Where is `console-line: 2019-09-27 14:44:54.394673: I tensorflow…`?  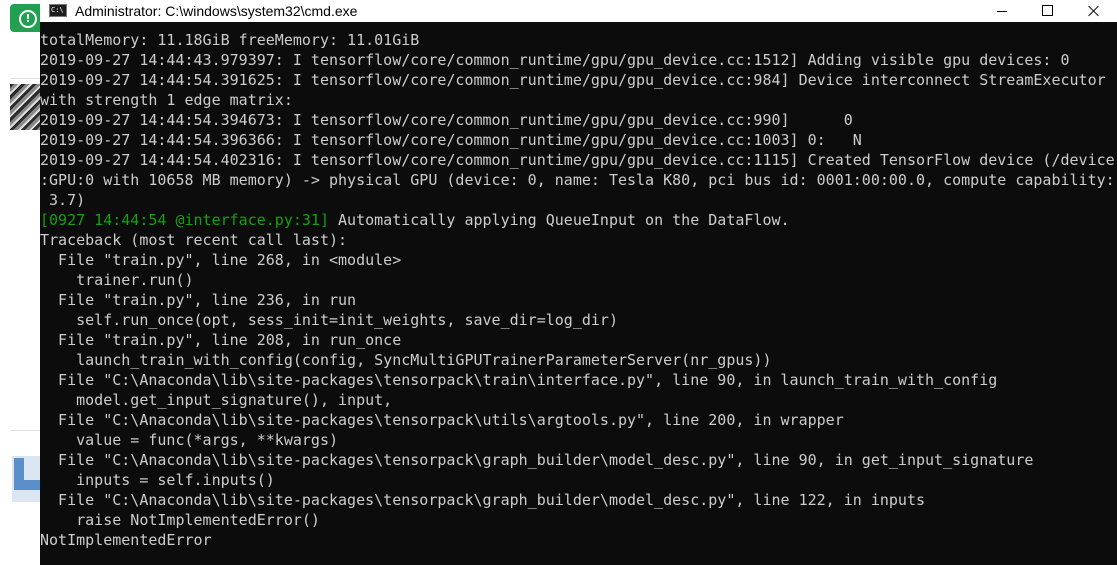
console-line: 2019-09-27 14:44:54.394673: I tensorflow… is located at coordinates (446, 120).